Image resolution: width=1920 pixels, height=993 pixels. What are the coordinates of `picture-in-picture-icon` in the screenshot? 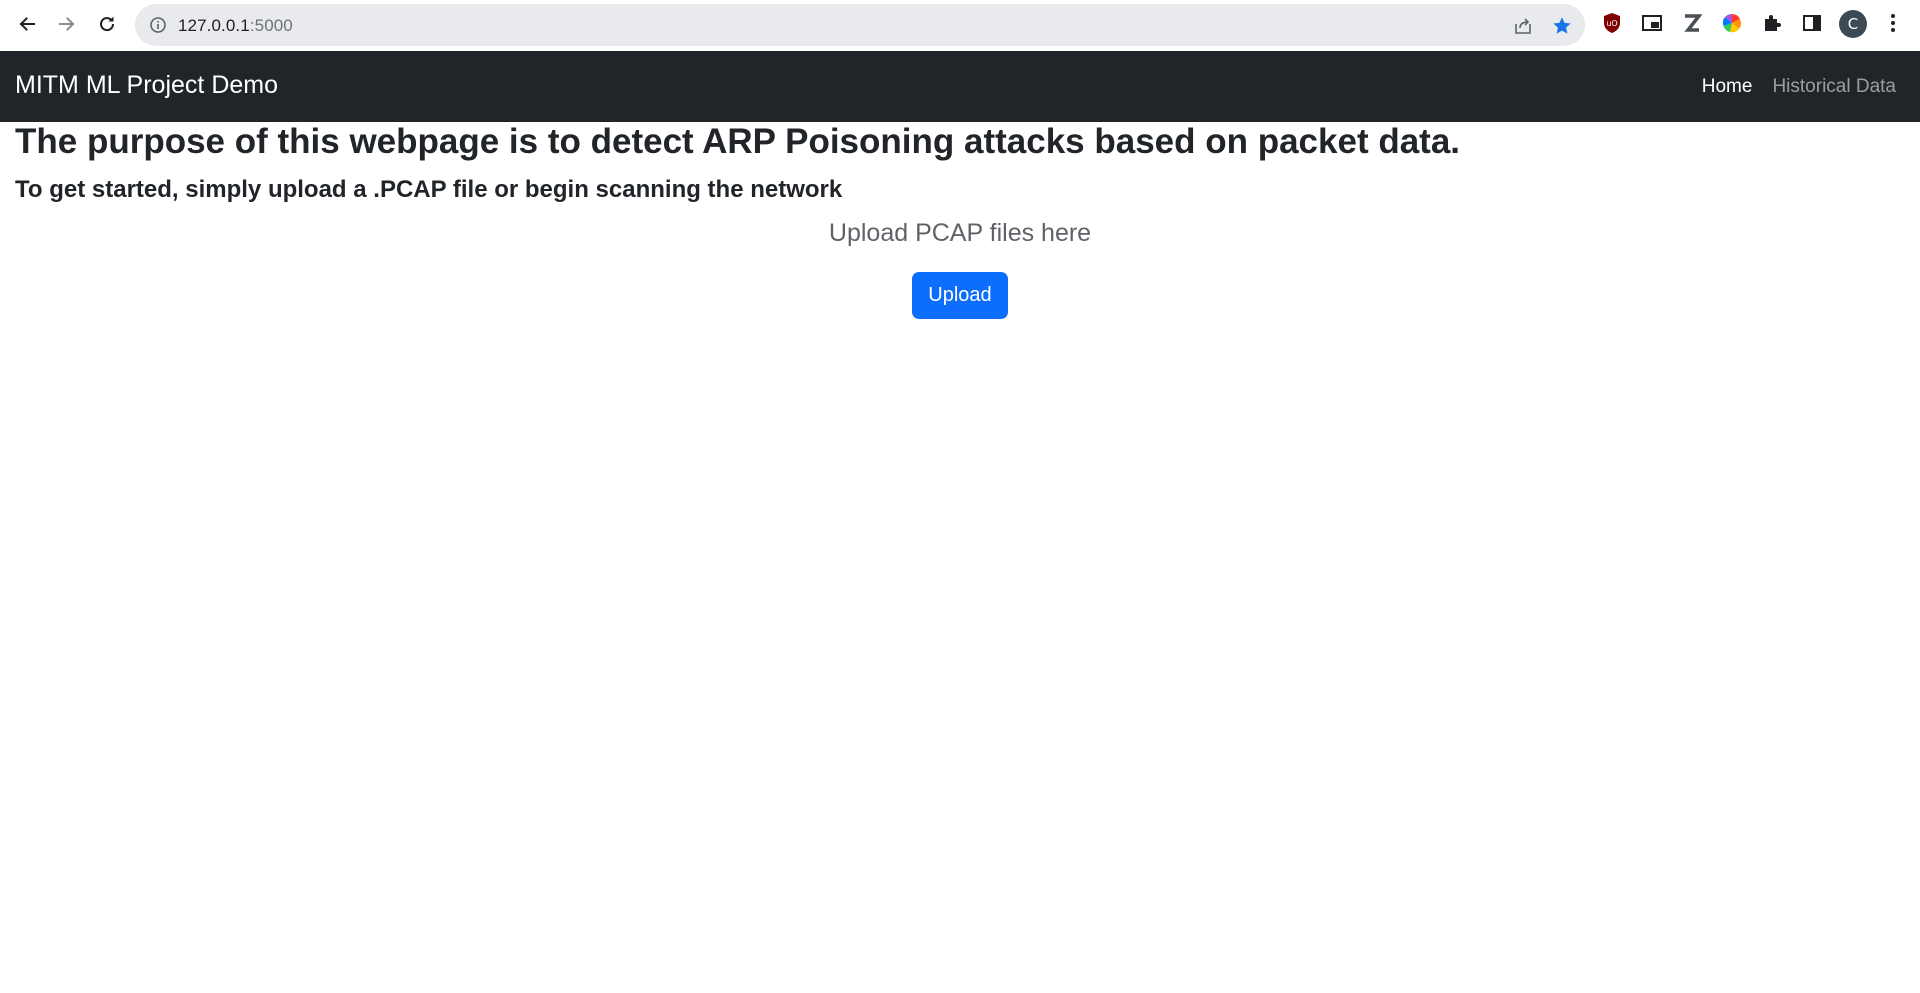 It's located at (1652, 23).